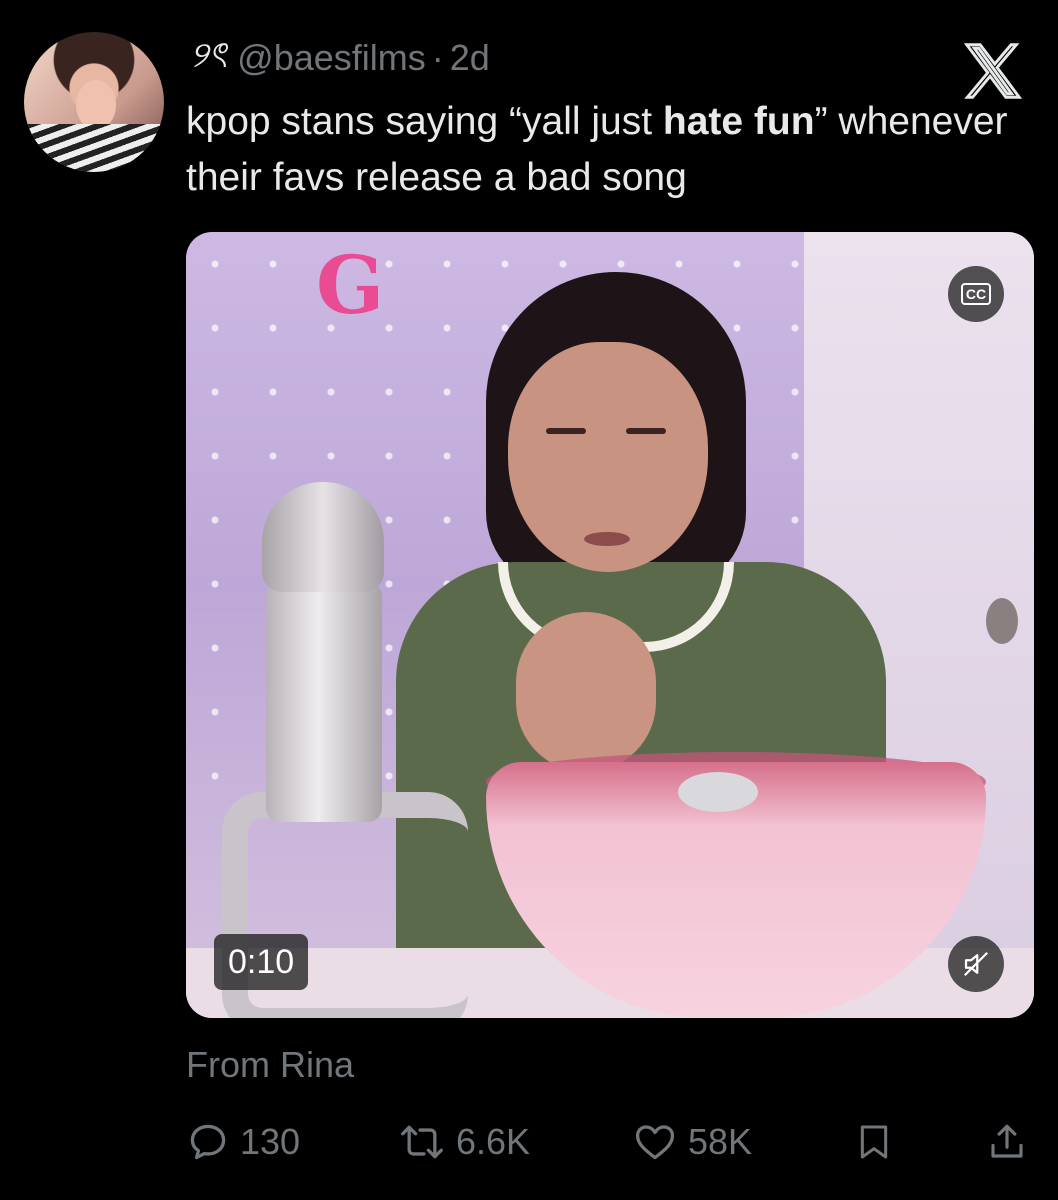  I want to click on microphone-head, so click(323, 537).